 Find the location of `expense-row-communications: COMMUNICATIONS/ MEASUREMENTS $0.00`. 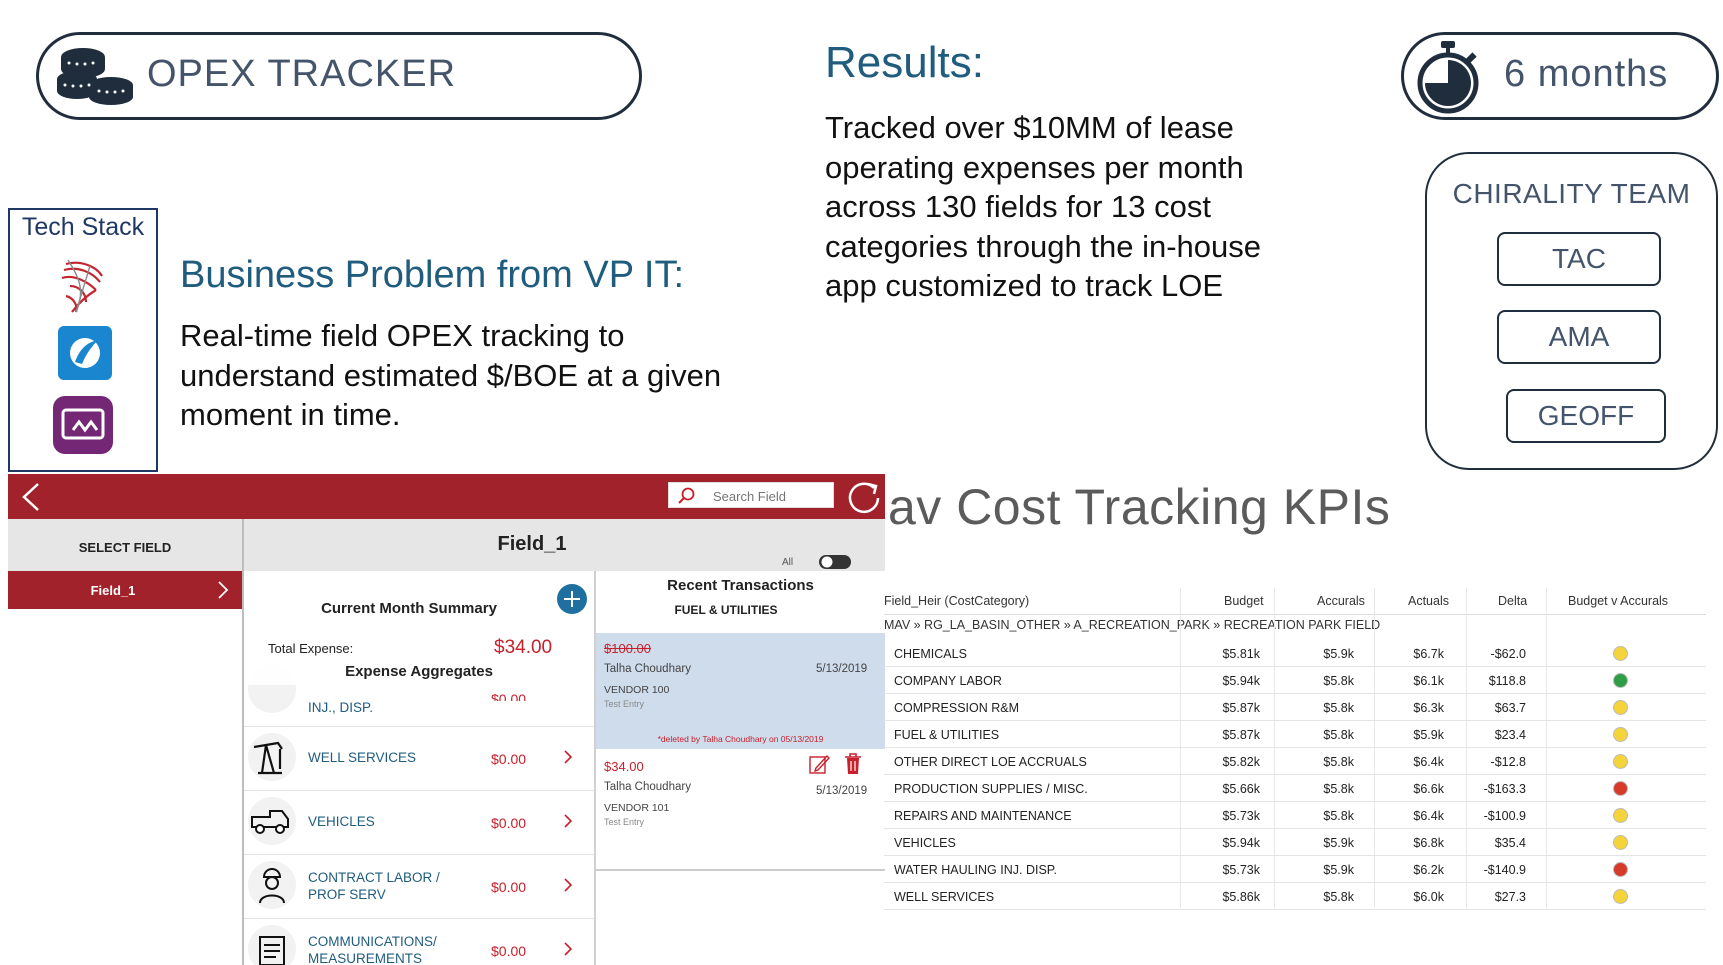

expense-row-communications: COMMUNICATIONS/ MEASUREMENTS $0.00 is located at coordinates (419, 942).